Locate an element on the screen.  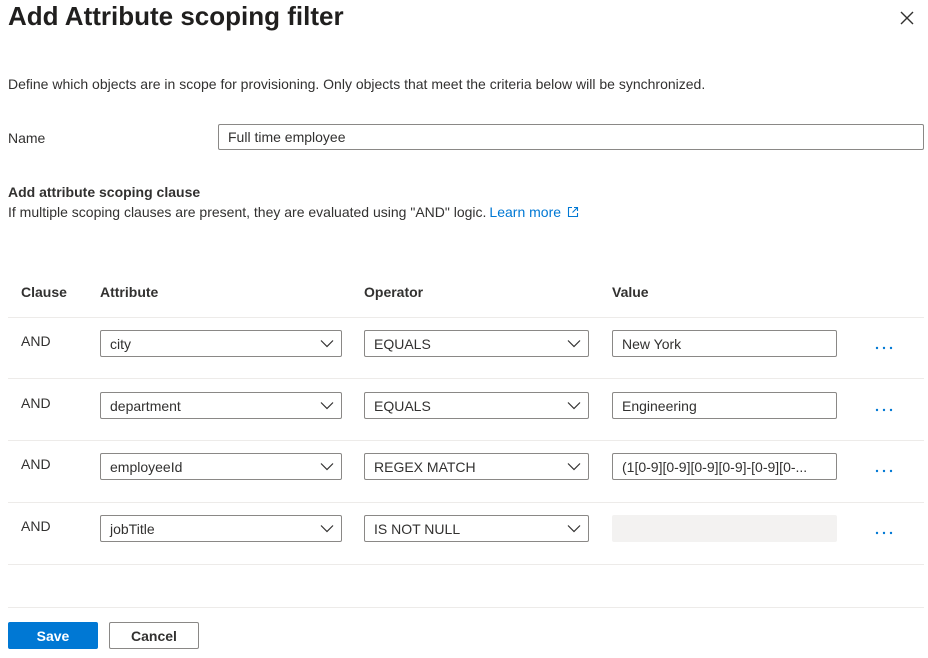
operator-selected-value: IS NOT NULL is located at coordinates (417, 529).